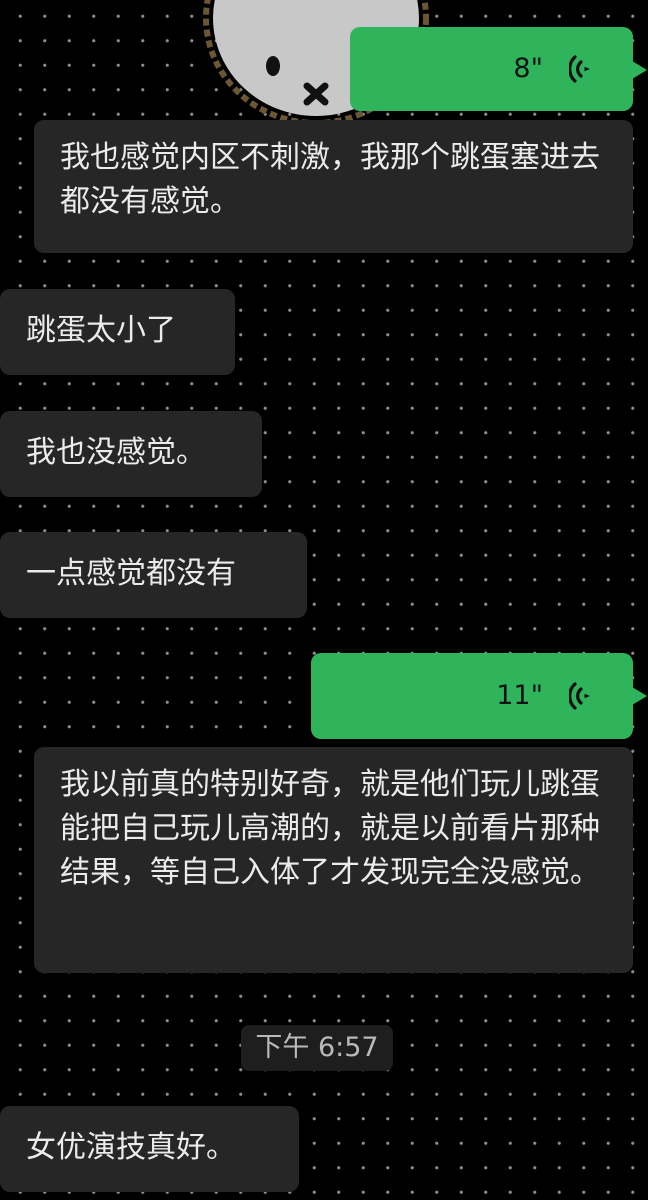  I want to click on message-text: 女优演技真好。, so click(131, 1147).